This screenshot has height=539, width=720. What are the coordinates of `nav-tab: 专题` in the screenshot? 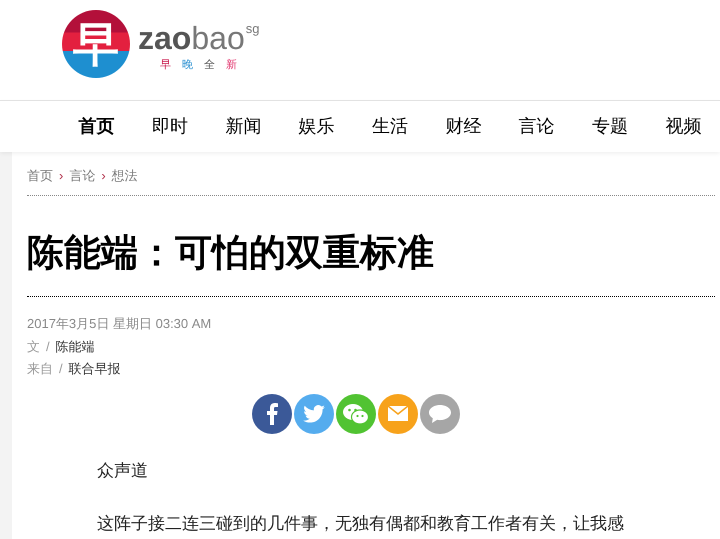 It's located at (610, 126).